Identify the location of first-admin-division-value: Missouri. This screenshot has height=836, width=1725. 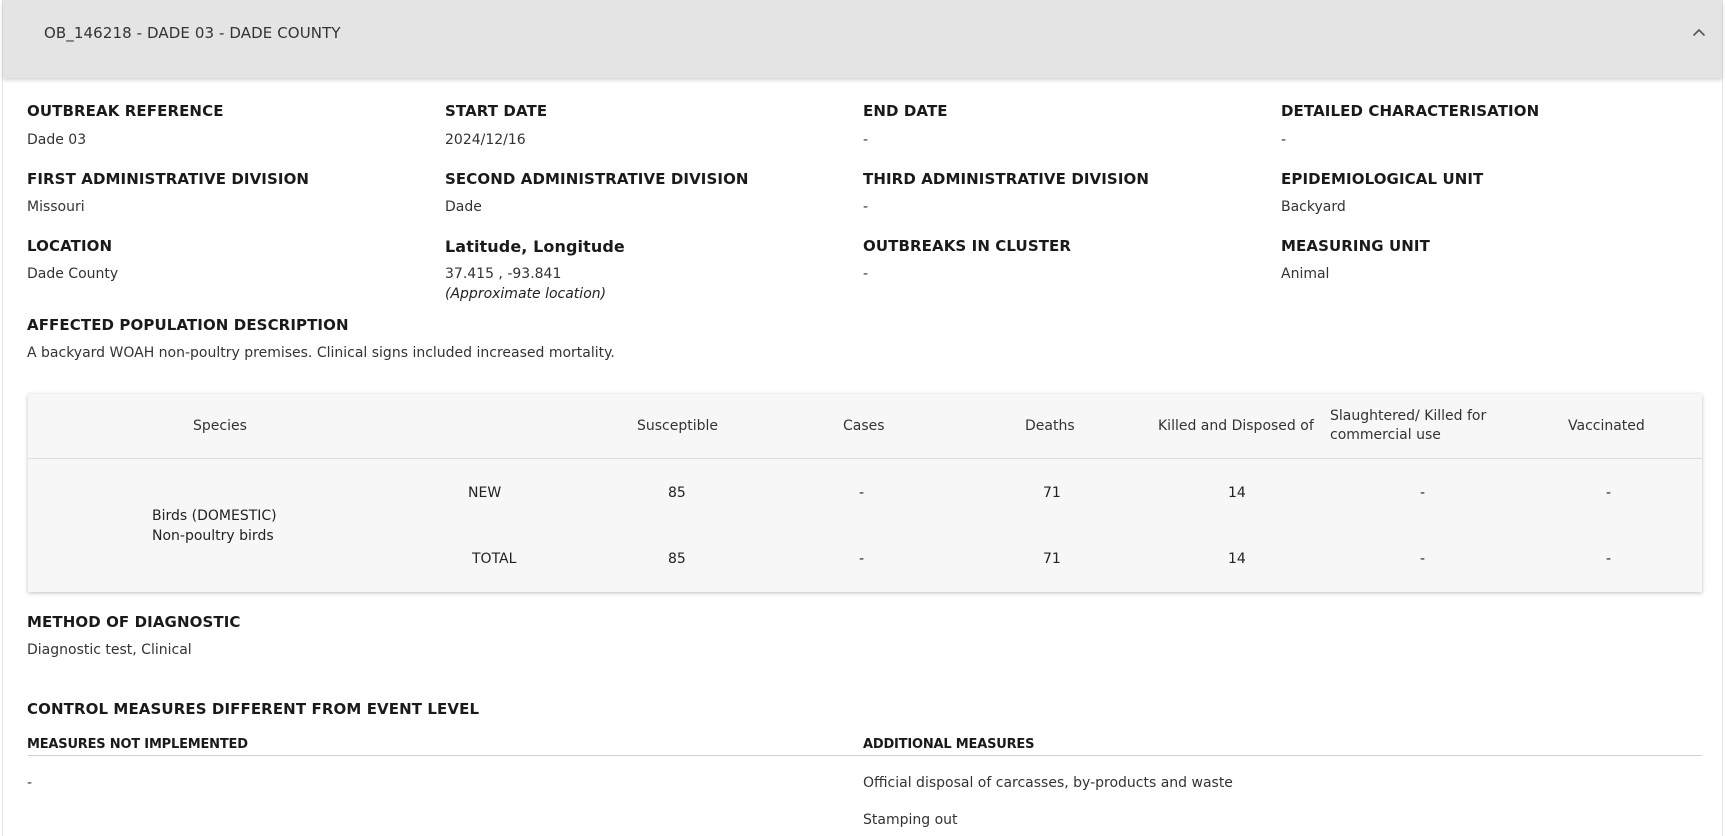
(56, 207).